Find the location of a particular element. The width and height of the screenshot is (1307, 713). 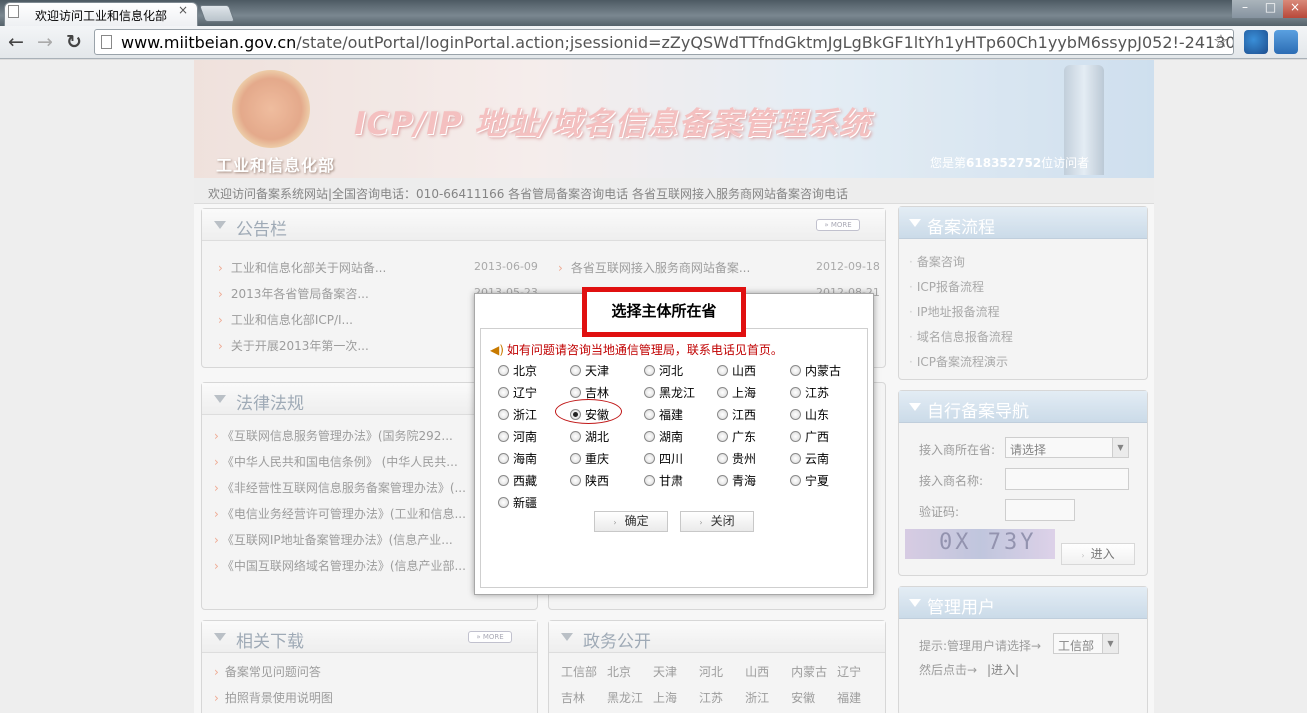

province-radio: 湖南 is located at coordinates (663, 436).